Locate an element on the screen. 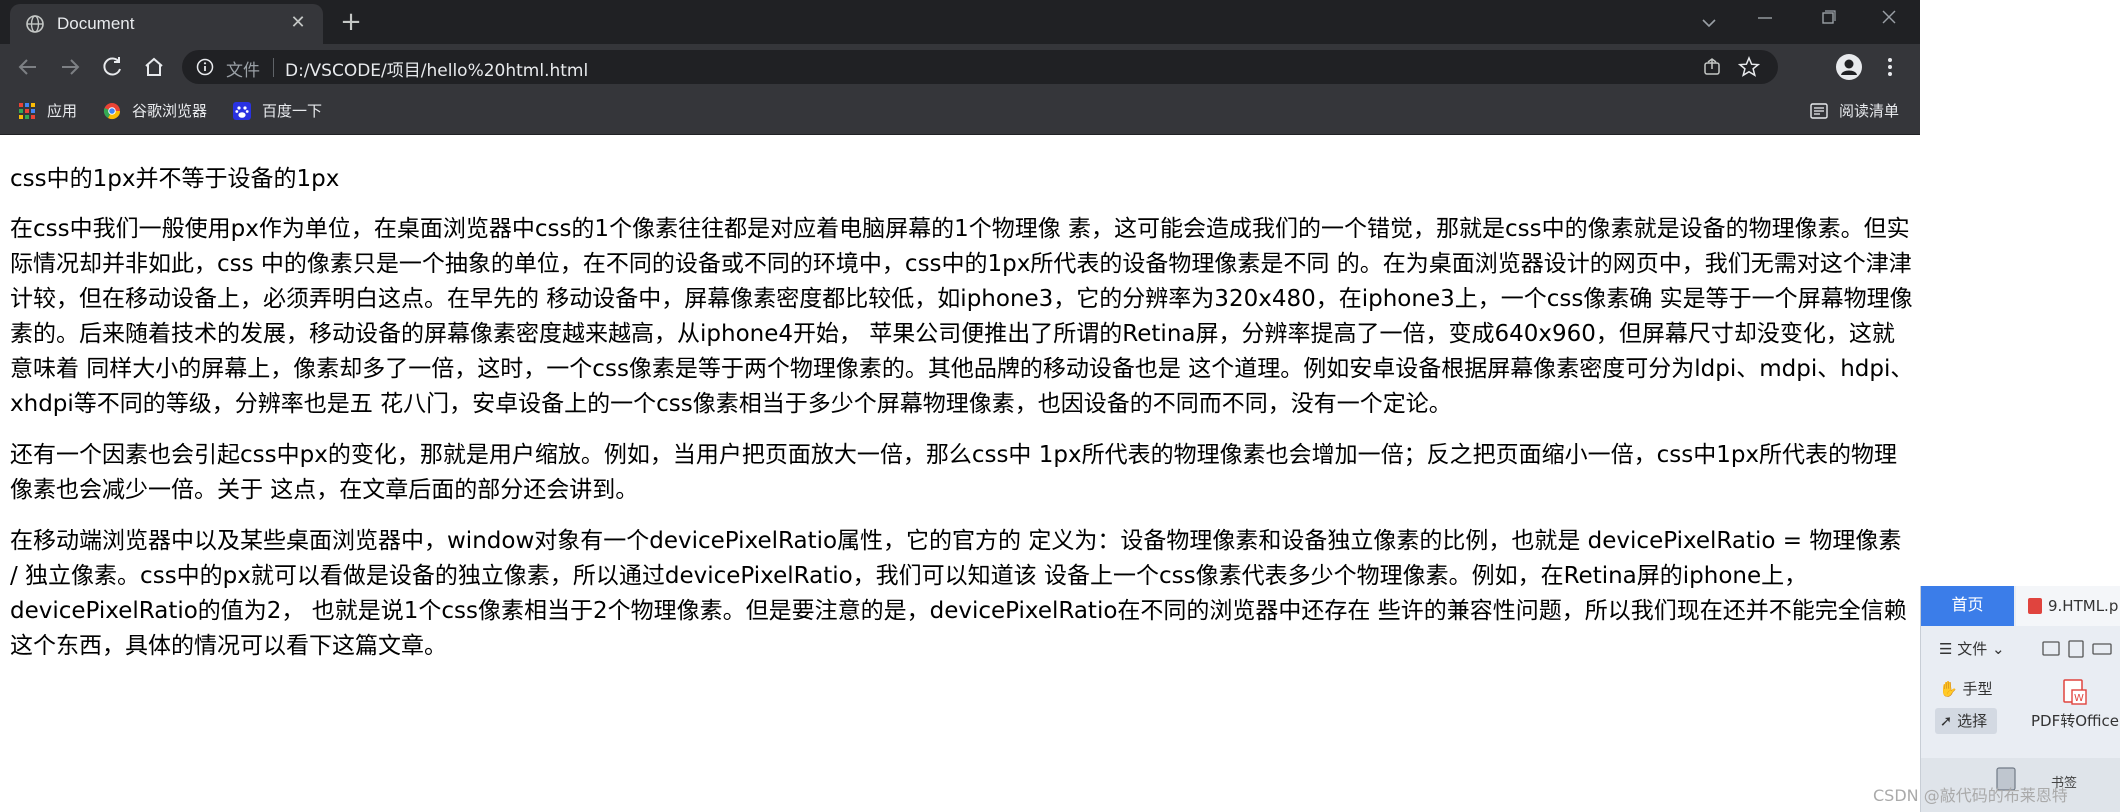  home-icon is located at coordinates (154, 67).